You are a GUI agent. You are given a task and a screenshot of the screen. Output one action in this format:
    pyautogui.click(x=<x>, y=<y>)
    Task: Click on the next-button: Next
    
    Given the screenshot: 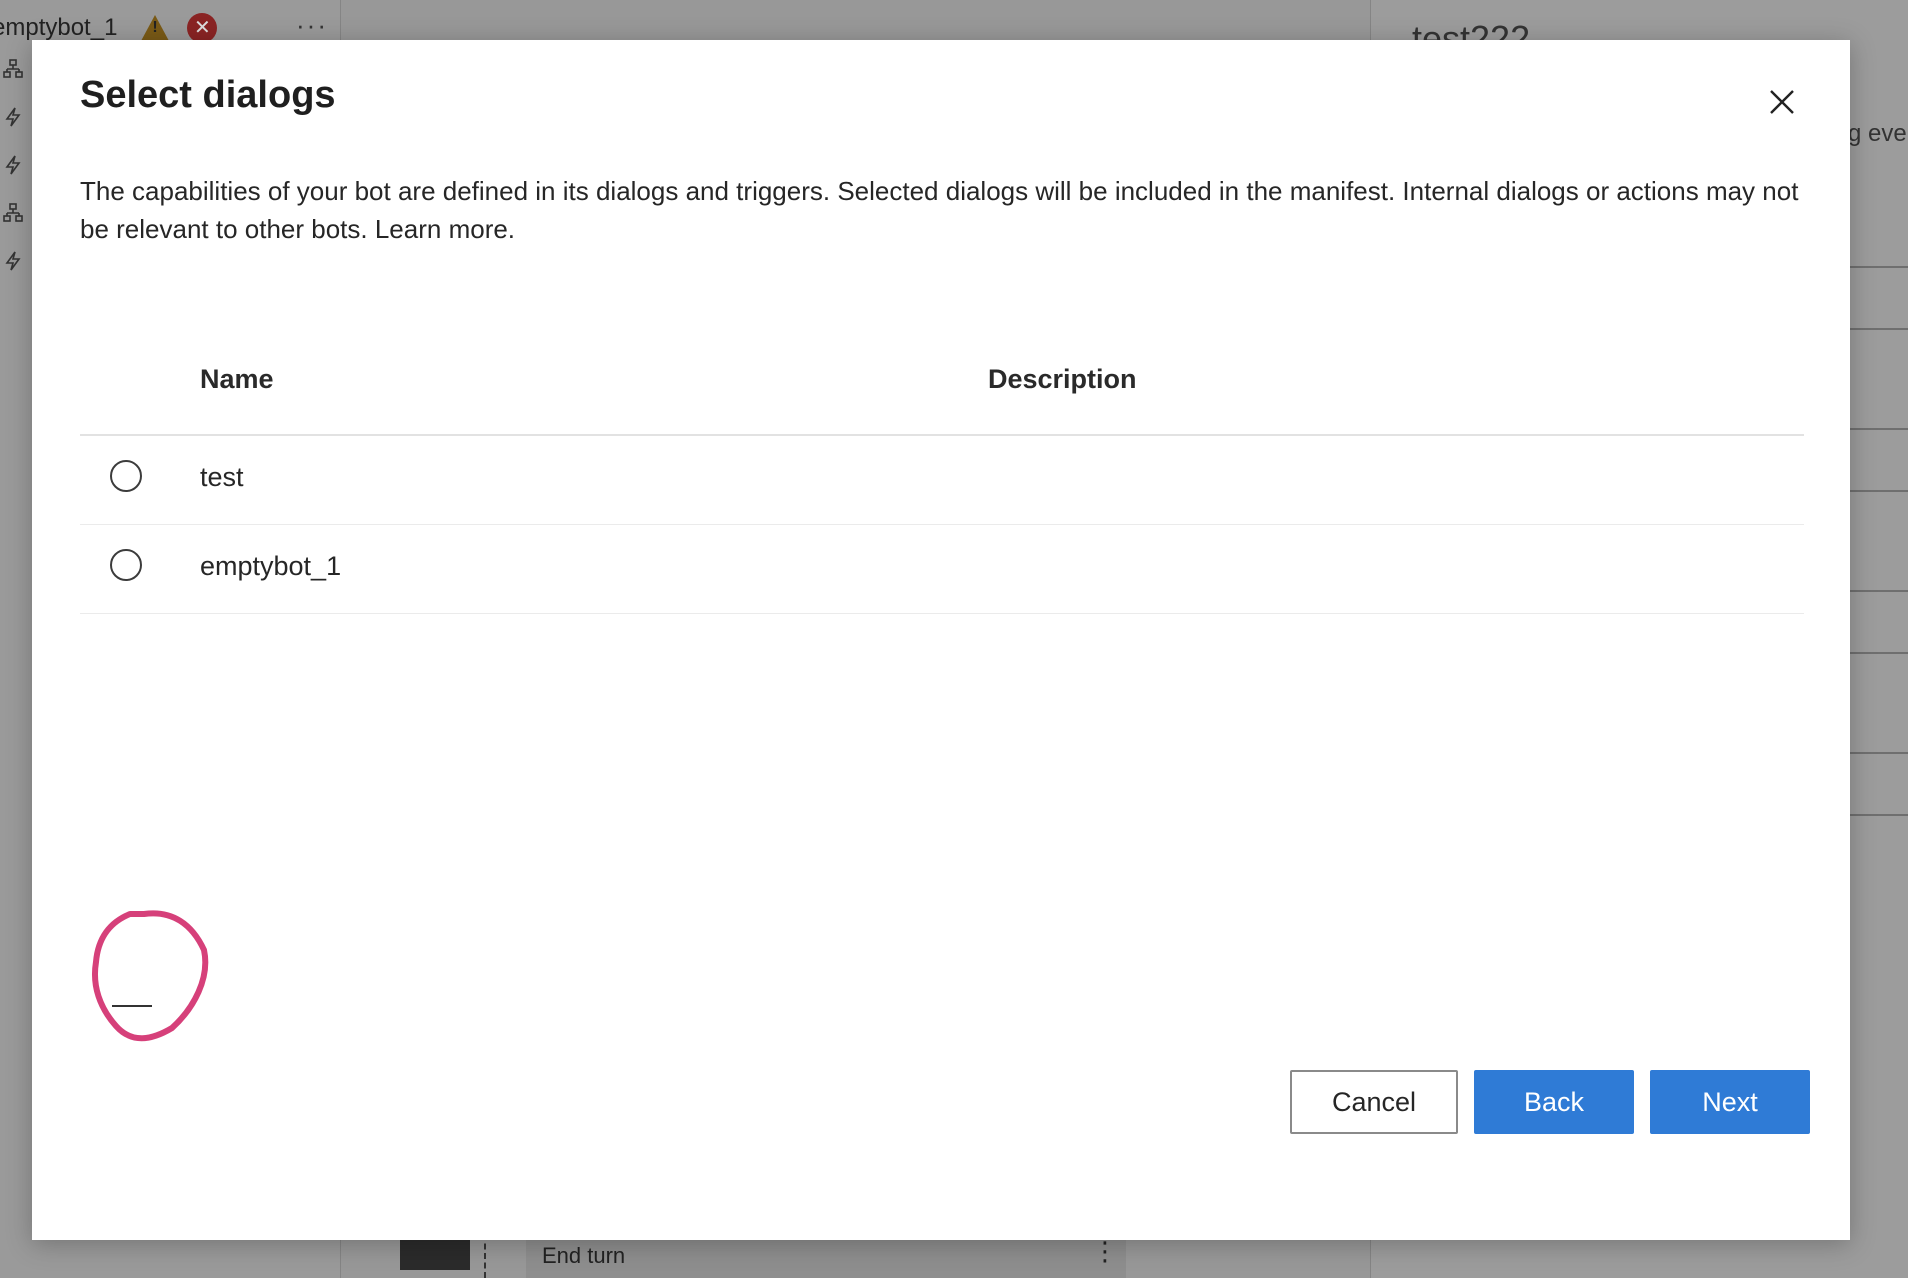 What is the action you would take?
    pyautogui.click(x=1730, y=1102)
    